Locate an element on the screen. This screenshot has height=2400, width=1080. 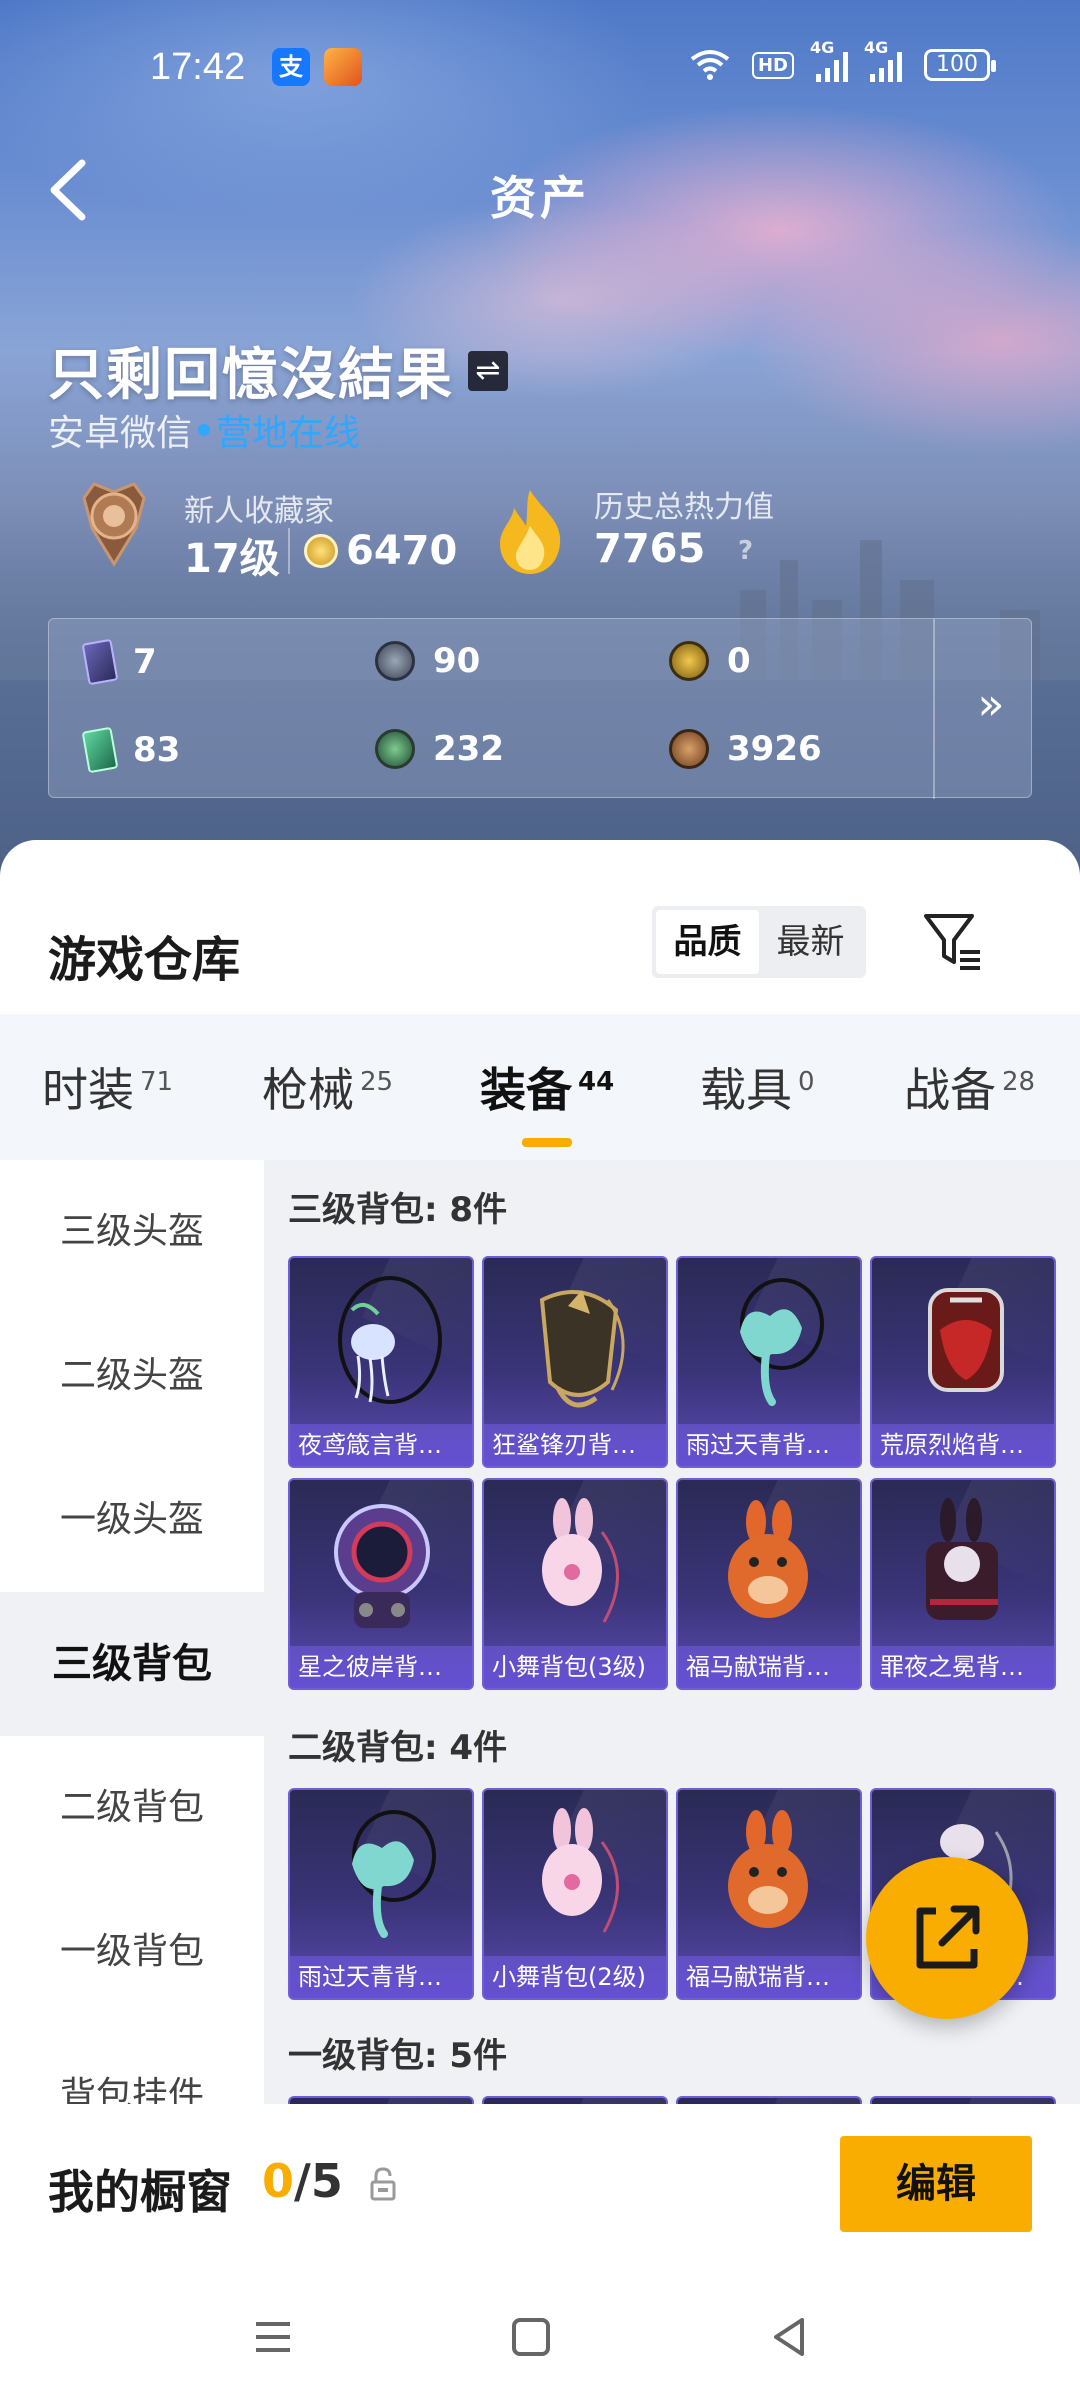
side-item-backpack-2: 二级背包 is located at coordinates (132, 1808).